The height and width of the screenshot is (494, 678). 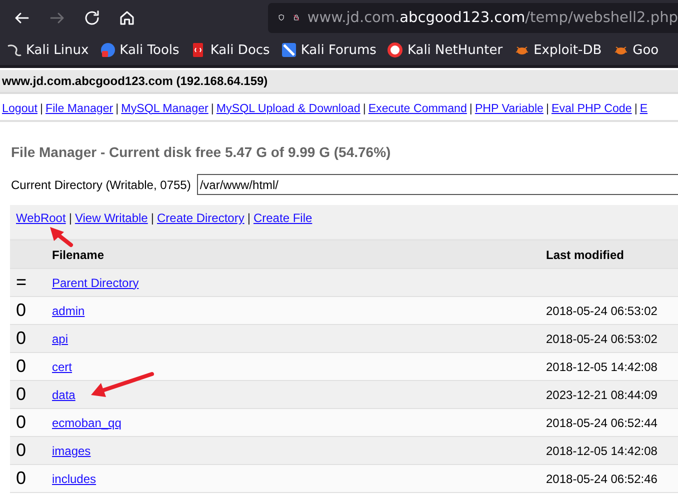 What do you see at coordinates (492, 18) in the screenshot?
I see `url-text: www.jd.com.abcgood123.com/temp/webshell2.php` at bounding box center [492, 18].